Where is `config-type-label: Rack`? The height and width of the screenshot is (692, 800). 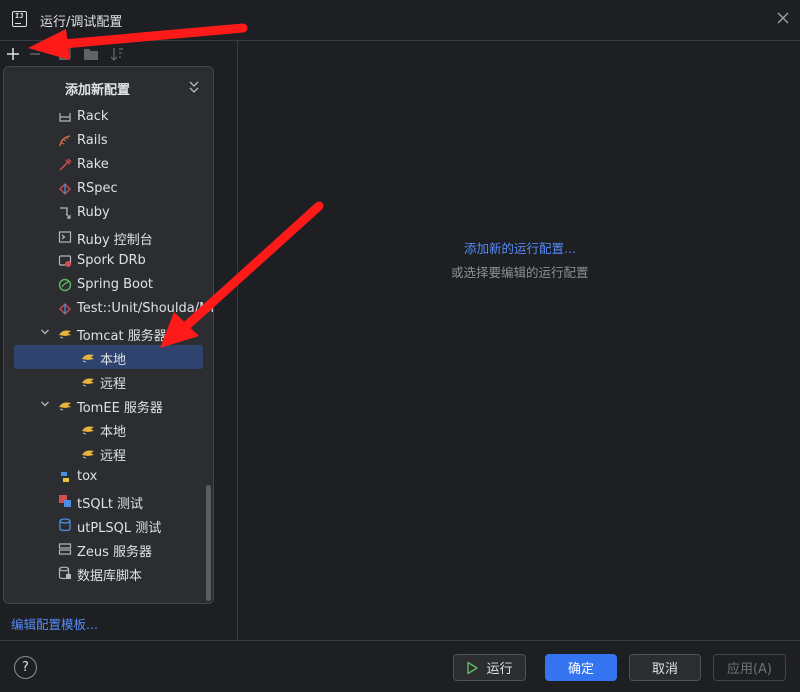 config-type-label: Rack is located at coordinates (93, 116).